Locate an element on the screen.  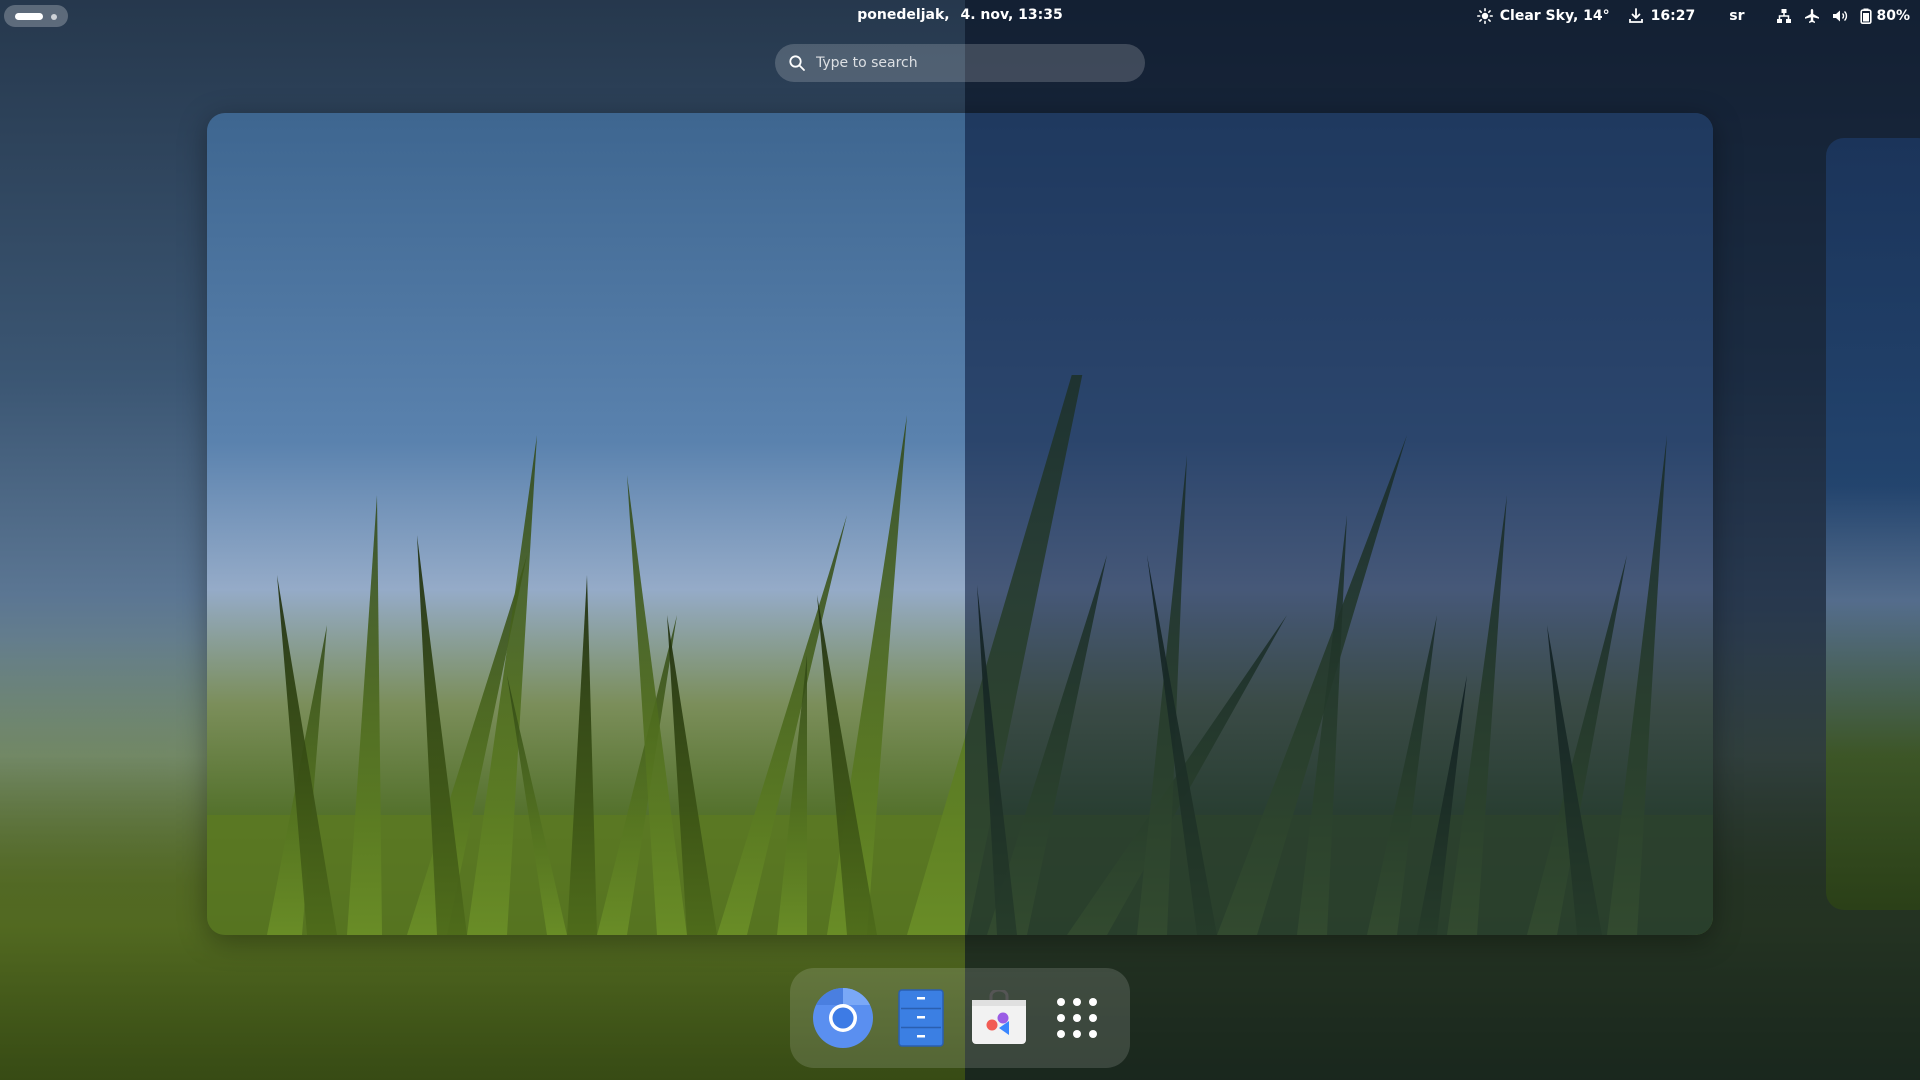
weather-indicator: Clear Sky, 14° is located at coordinates (1543, 16).